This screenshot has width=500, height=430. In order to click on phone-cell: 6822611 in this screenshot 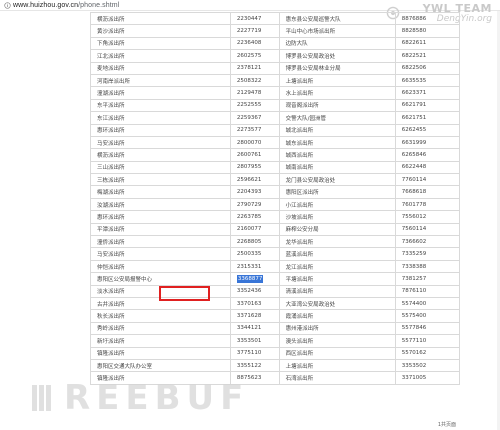, I will do `click(427, 43)`.